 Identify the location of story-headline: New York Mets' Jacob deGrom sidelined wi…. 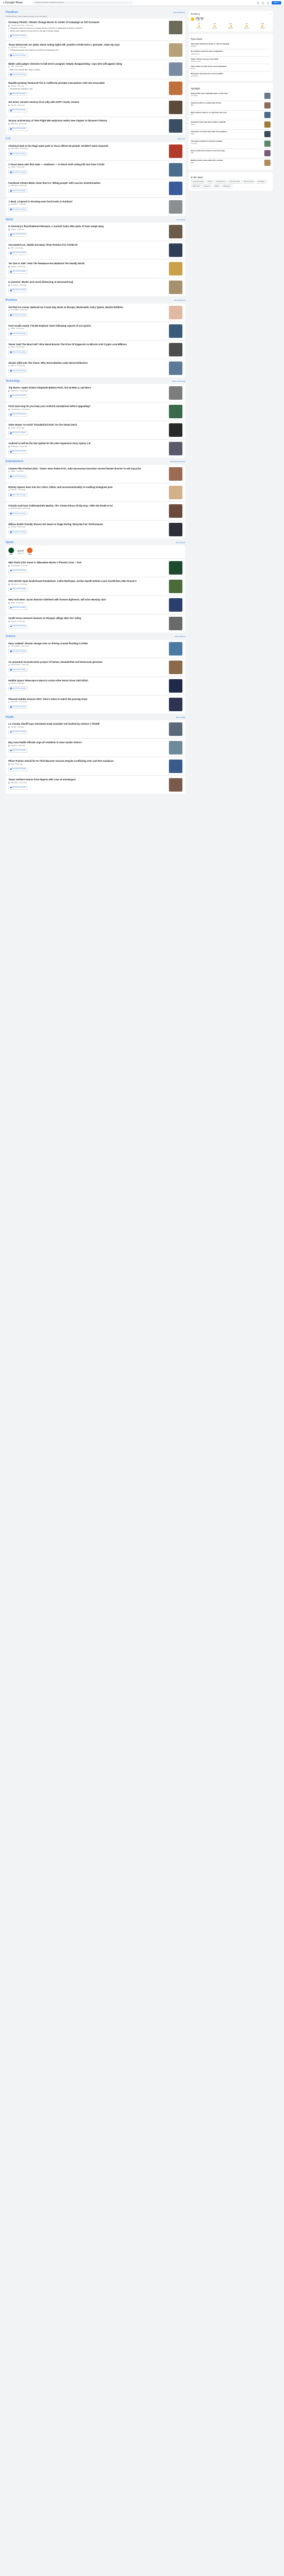
(87, 599).